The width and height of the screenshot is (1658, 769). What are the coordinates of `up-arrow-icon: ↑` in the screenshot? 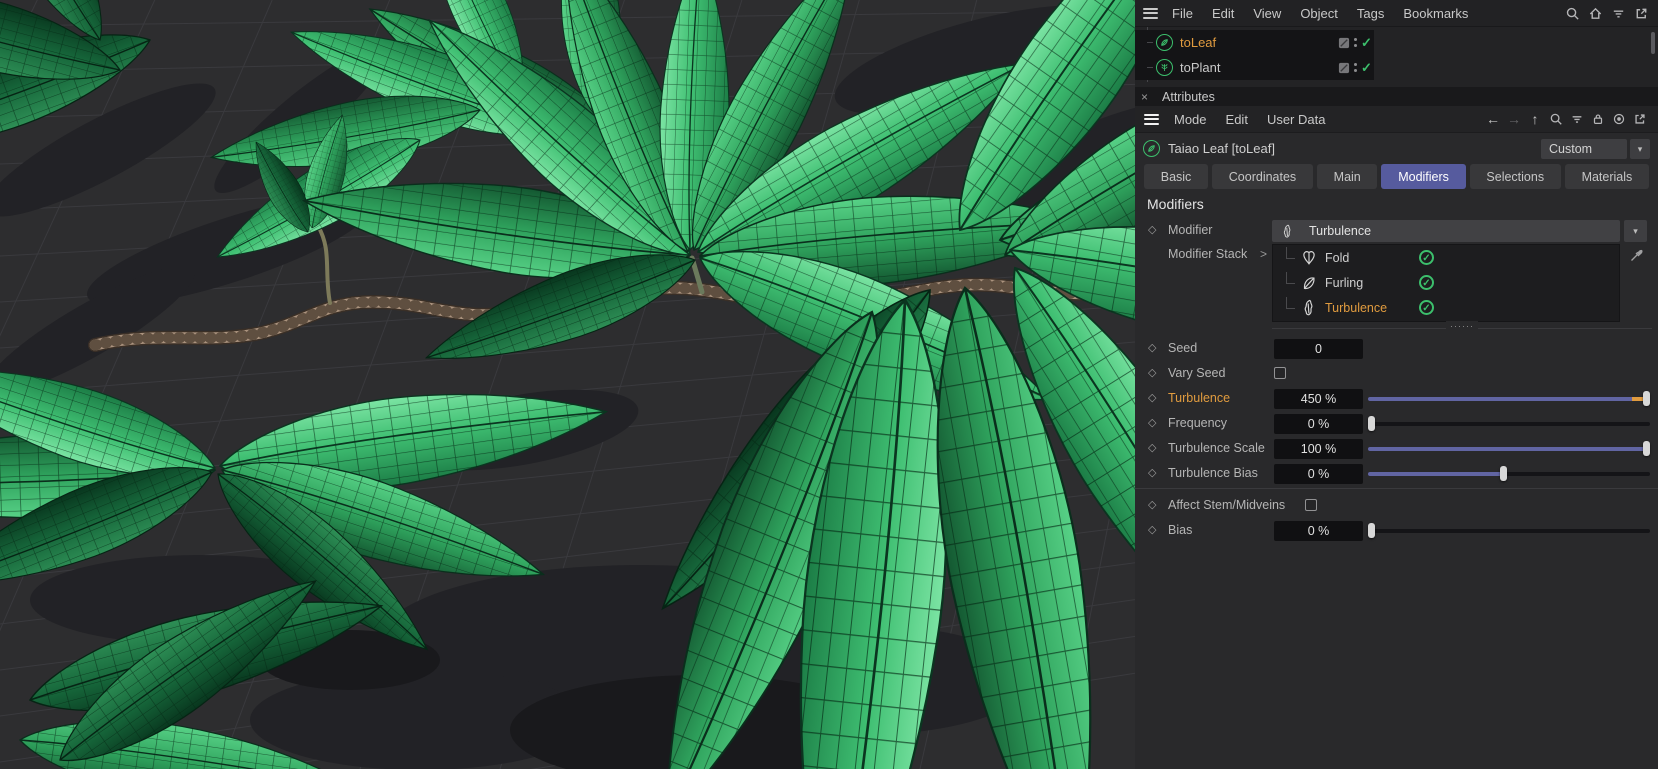 It's located at (1535, 119).